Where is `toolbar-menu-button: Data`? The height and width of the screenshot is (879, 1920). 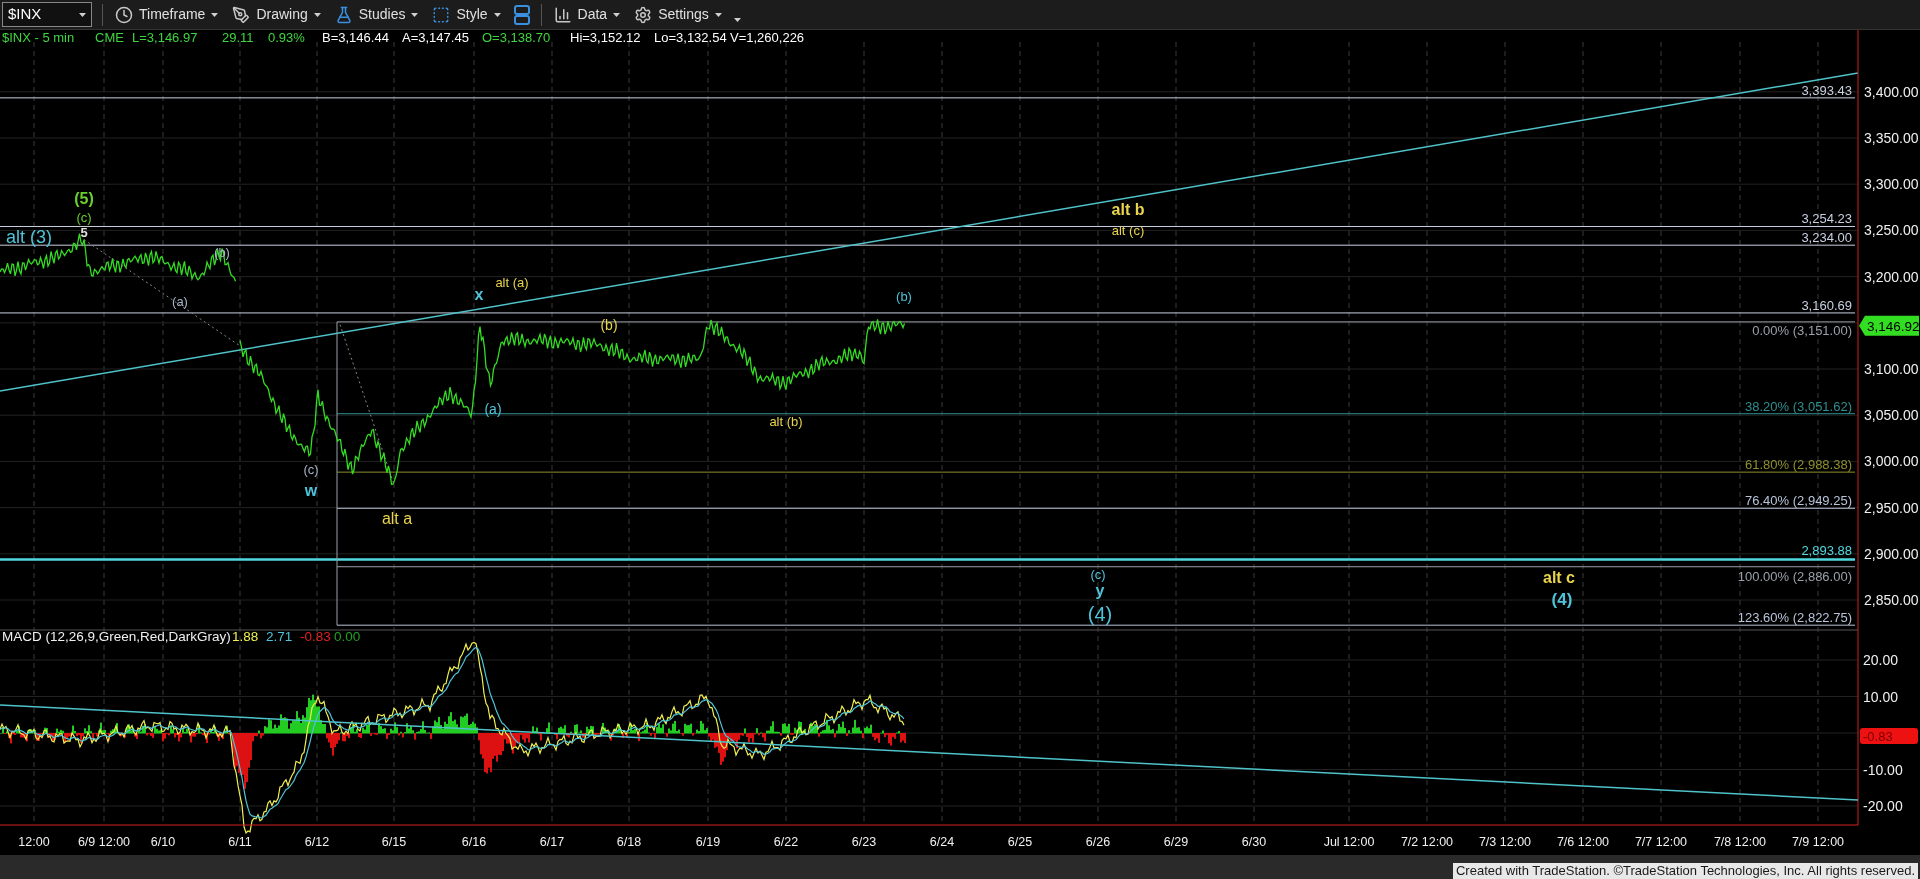
toolbar-menu-button: Data is located at coordinates (587, 14).